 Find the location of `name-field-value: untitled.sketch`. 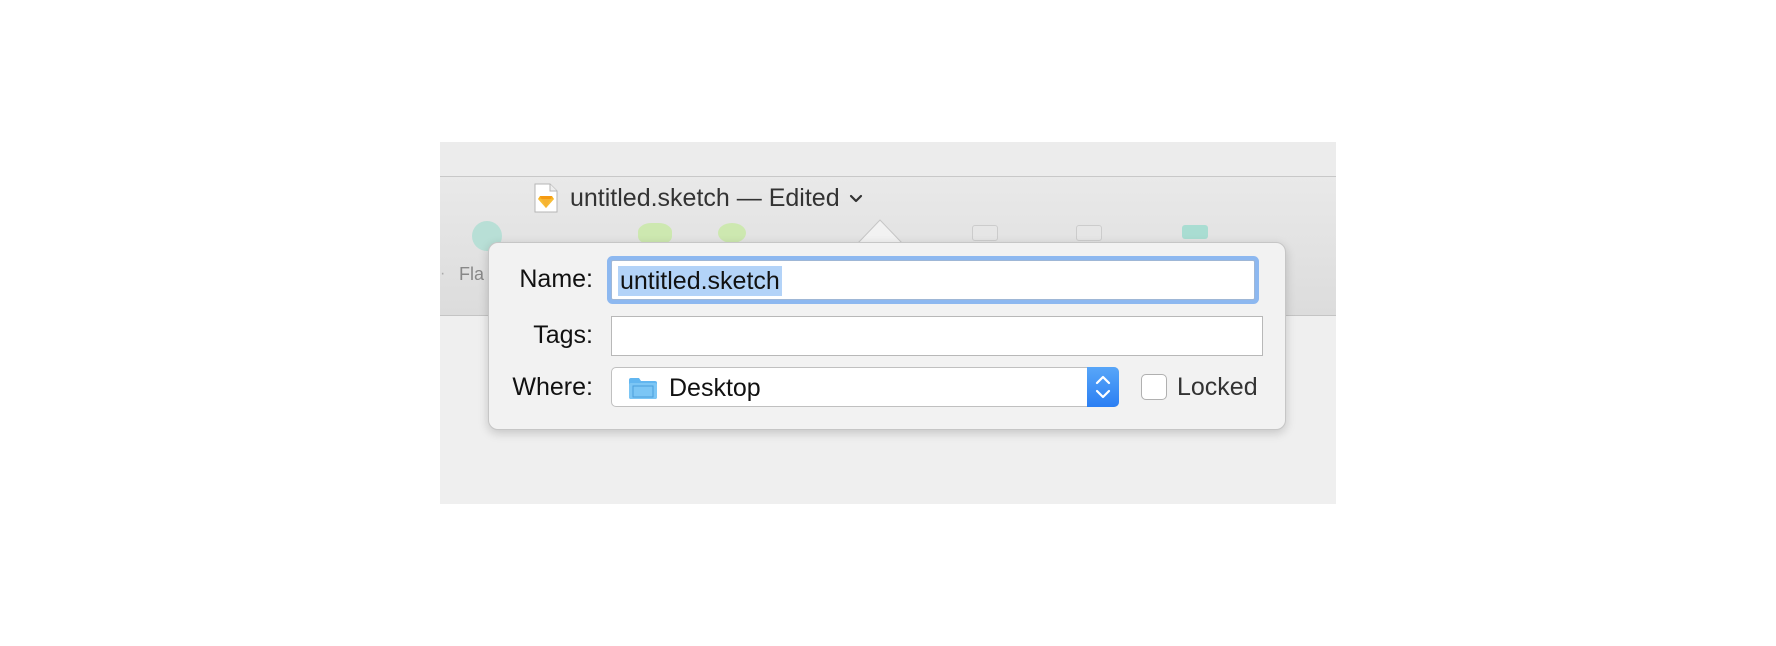

name-field-value: untitled.sketch is located at coordinates (700, 281).